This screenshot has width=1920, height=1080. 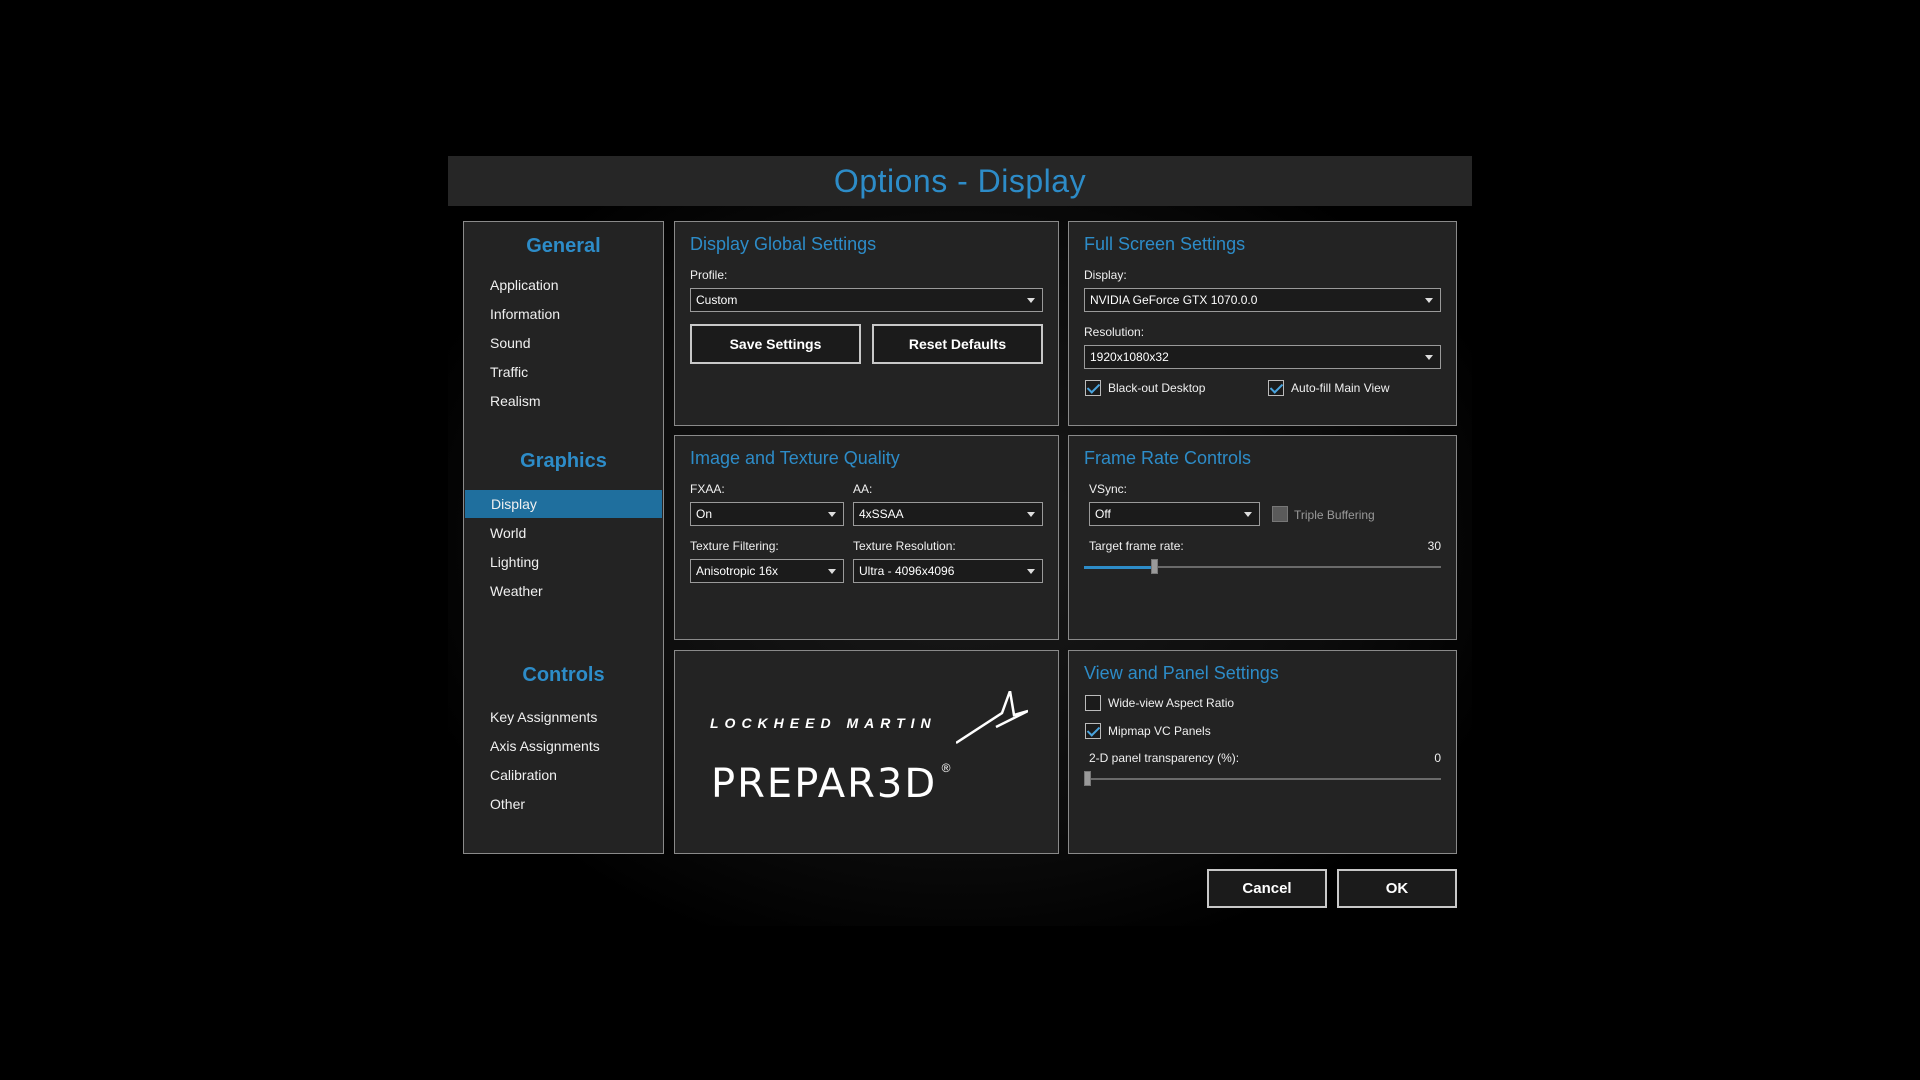 I want to click on vsync-select: Off, so click(x=1174, y=514).